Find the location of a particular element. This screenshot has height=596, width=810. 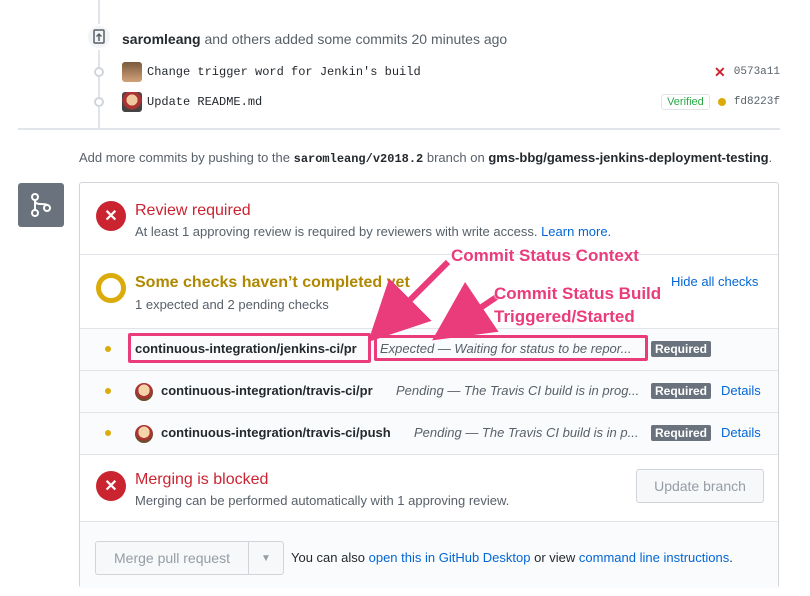

arrow-to-description is located at coordinates (466, 311).